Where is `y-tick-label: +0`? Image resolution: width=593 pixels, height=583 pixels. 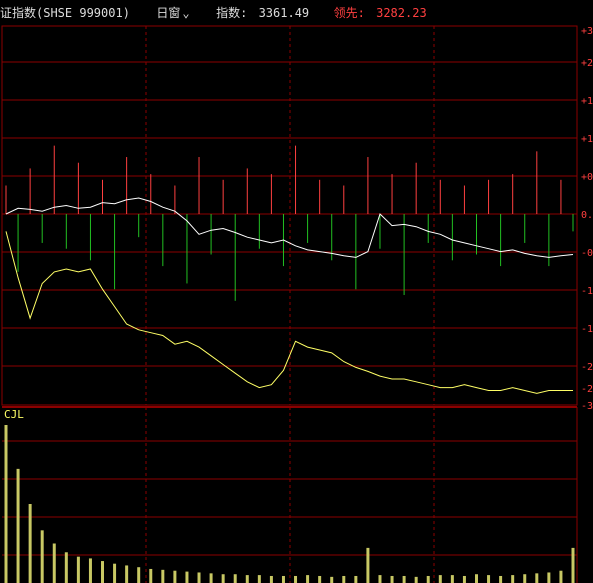 y-tick-label: +0 is located at coordinates (587, 177).